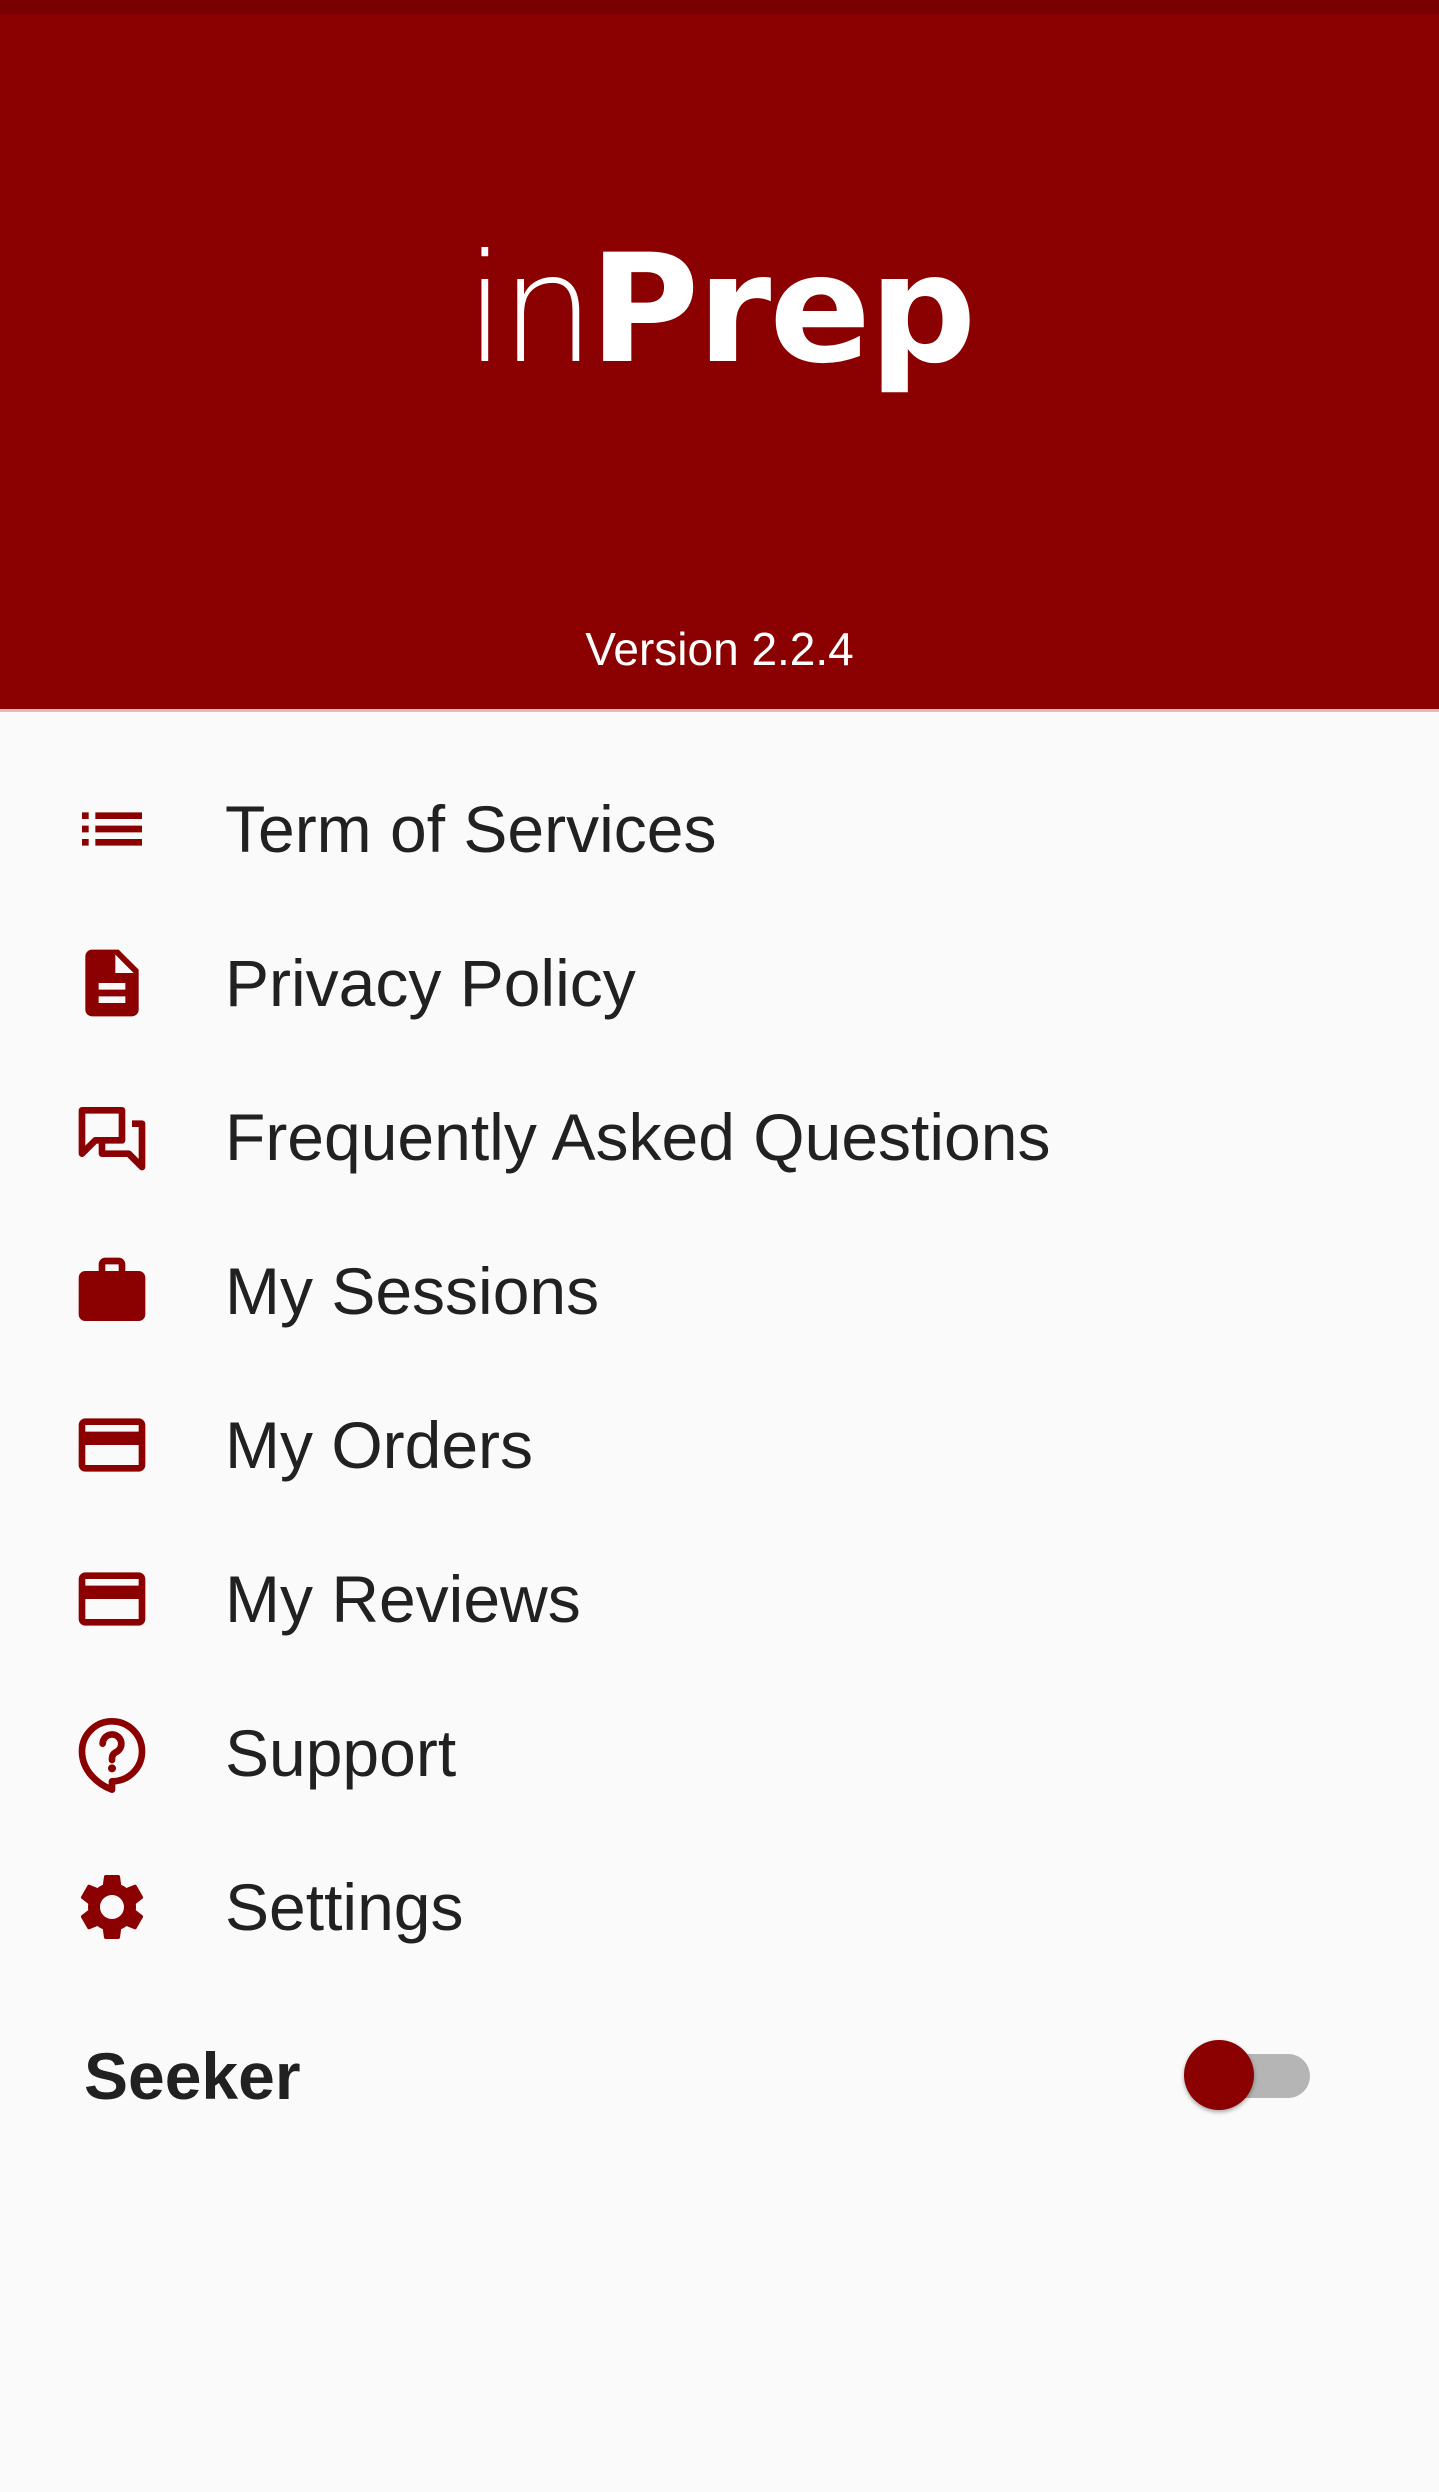  I want to click on menu-item-label: My Sessions, so click(412, 1291).